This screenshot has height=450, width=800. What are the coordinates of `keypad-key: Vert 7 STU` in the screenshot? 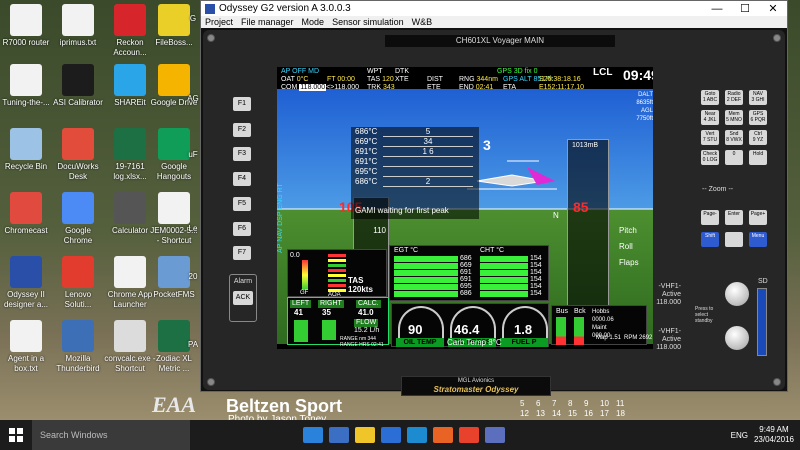 It's located at (710, 137).